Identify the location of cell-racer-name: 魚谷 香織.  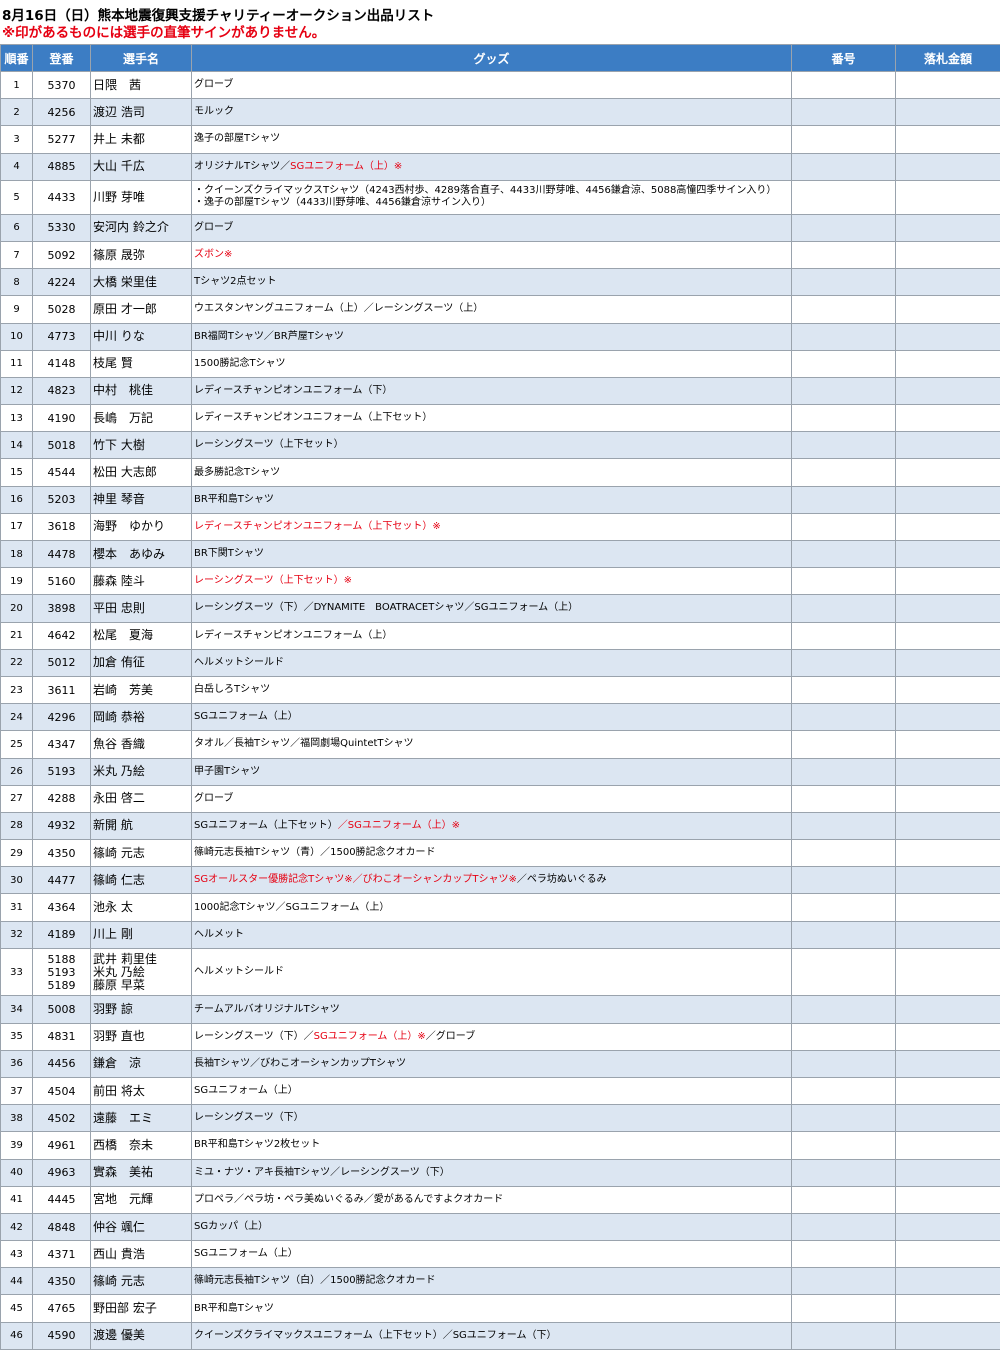
(141, 744).